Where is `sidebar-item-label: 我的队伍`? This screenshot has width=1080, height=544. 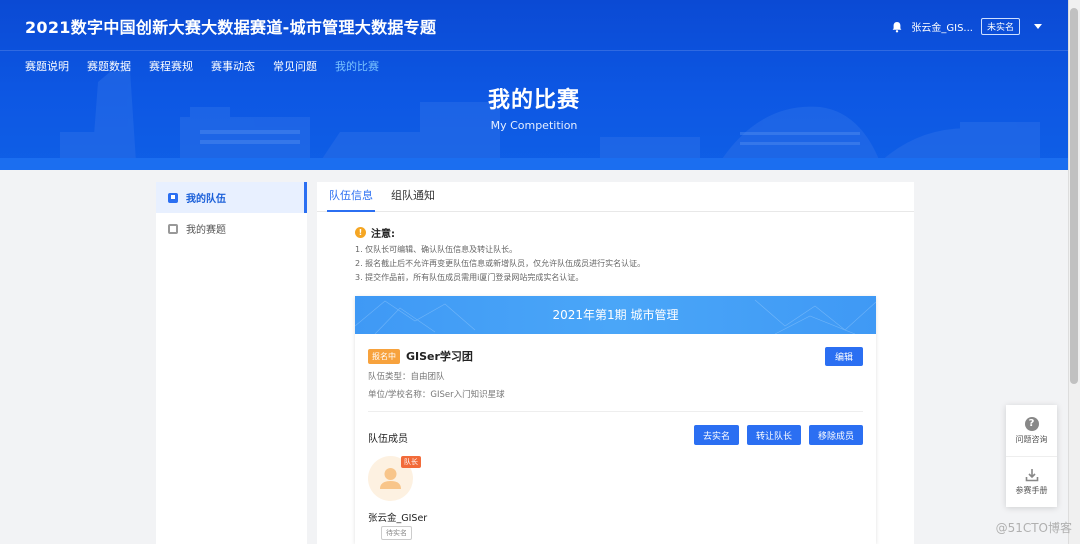
sidebar-item-label: 我的队伍 is located at coordinates (206, 199).